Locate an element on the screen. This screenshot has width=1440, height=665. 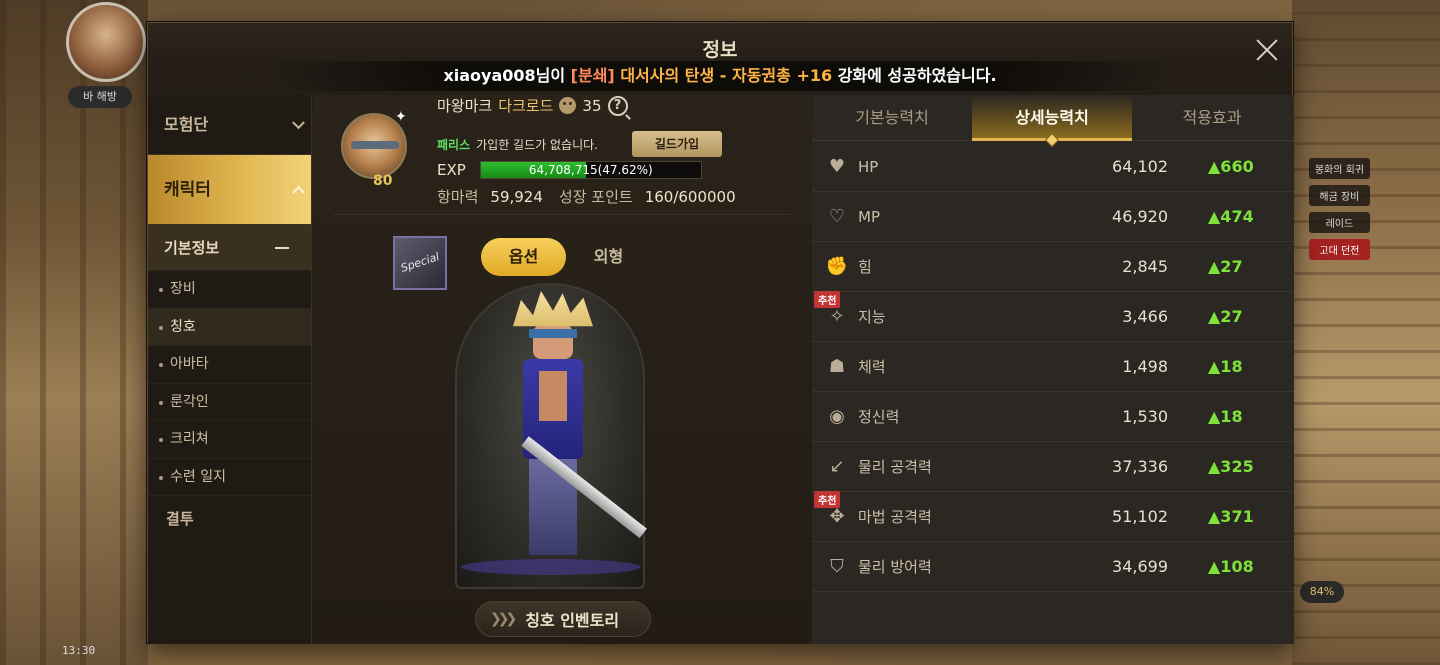
avatar-headband is located at coordinates (375, 145).